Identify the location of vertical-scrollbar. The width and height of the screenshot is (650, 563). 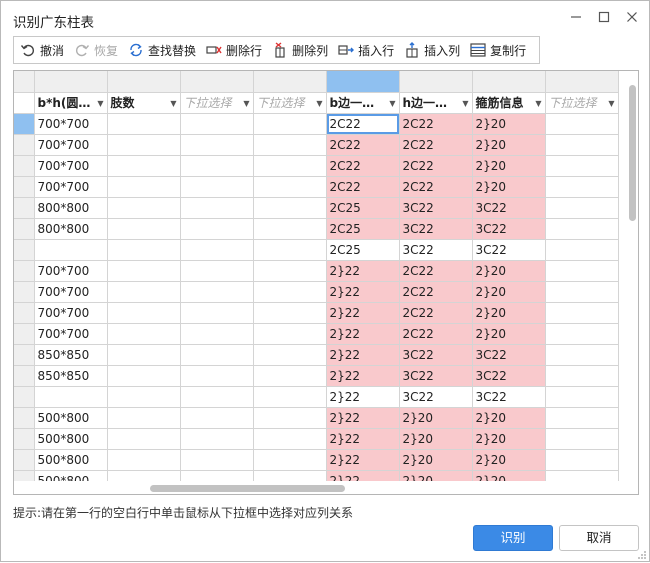
(632, 282).